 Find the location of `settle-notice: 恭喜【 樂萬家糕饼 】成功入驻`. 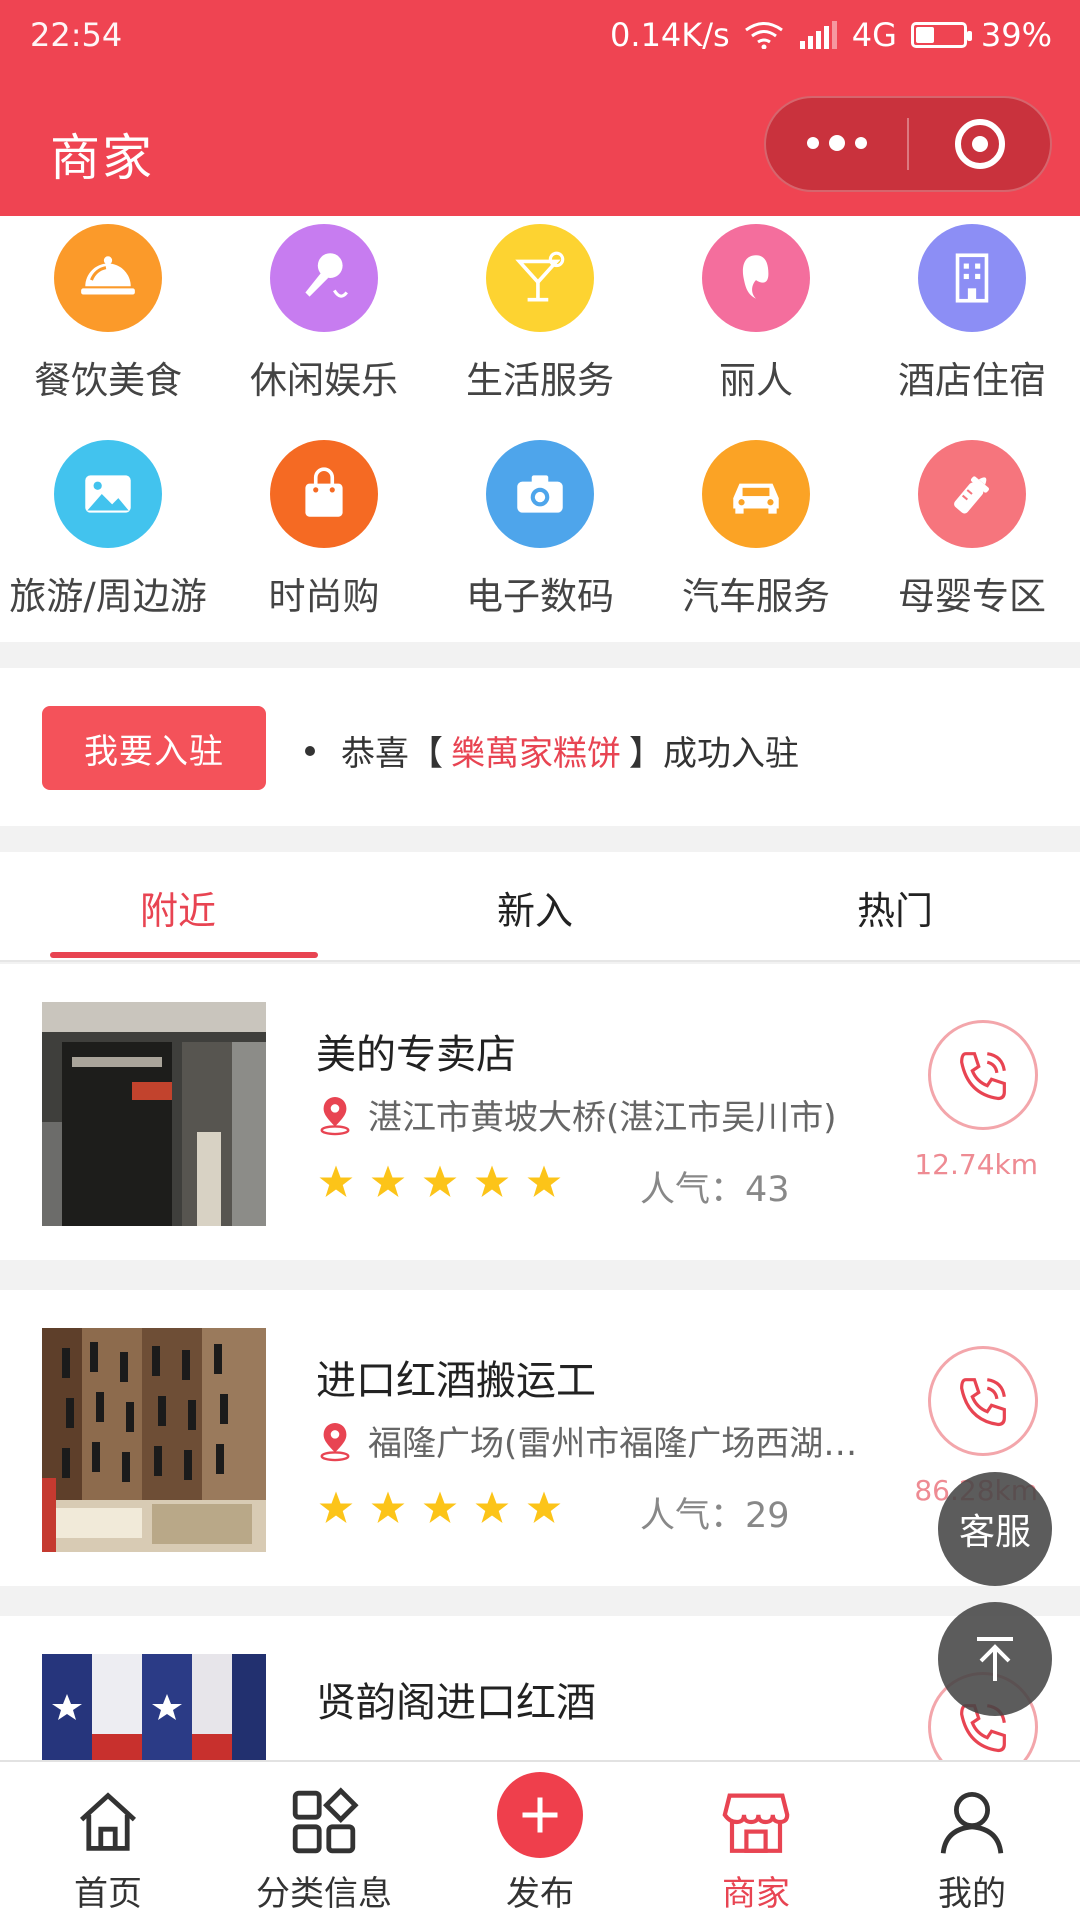

settle-notice: 恭喜【 樂萬家糕饼 】成功入驻 is located at coordinates (552, 750).